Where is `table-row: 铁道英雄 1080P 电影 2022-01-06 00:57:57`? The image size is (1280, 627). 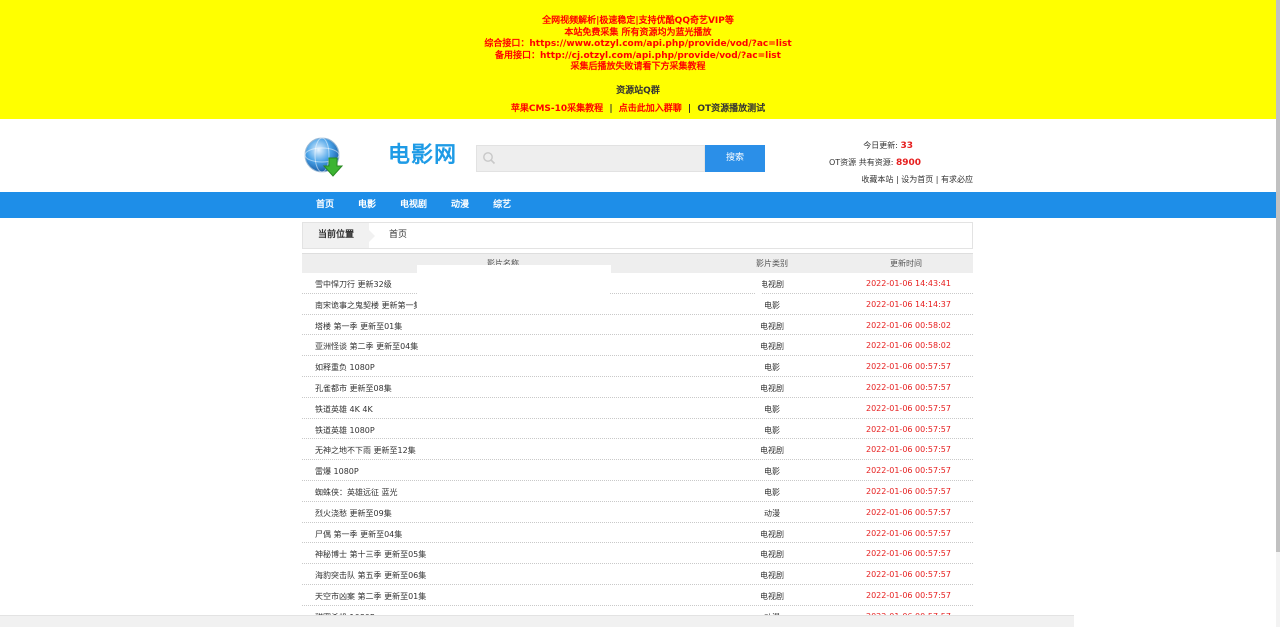 table-row: 铁道英雄 1080P 电影 2022-01-06 00:57:57 is located at coordinates (637, 429).